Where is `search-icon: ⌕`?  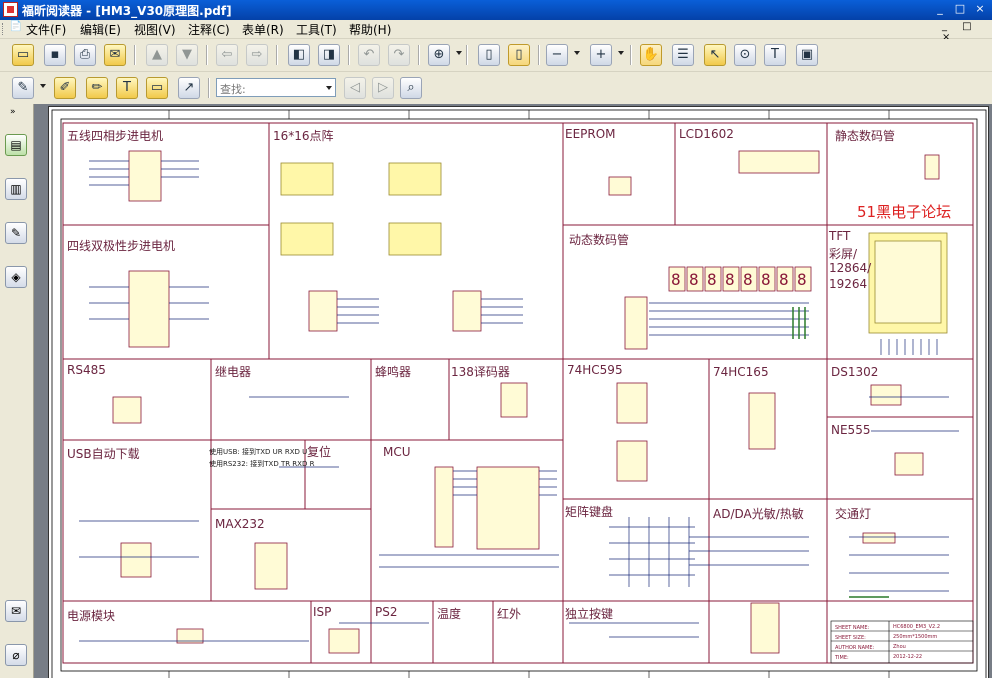
search-icon: ⌕ is located at coordinates (411, 88).